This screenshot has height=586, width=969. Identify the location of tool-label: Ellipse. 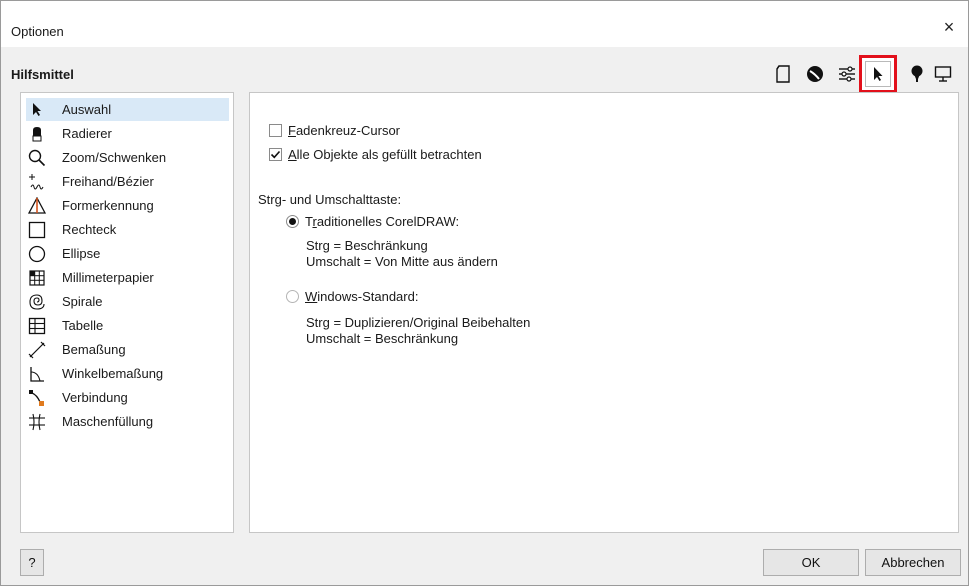
(81, 253).